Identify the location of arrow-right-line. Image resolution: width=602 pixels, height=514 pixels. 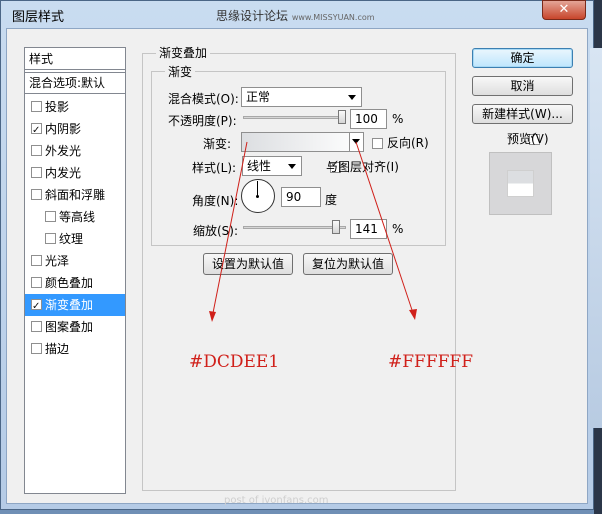
(385, 229).